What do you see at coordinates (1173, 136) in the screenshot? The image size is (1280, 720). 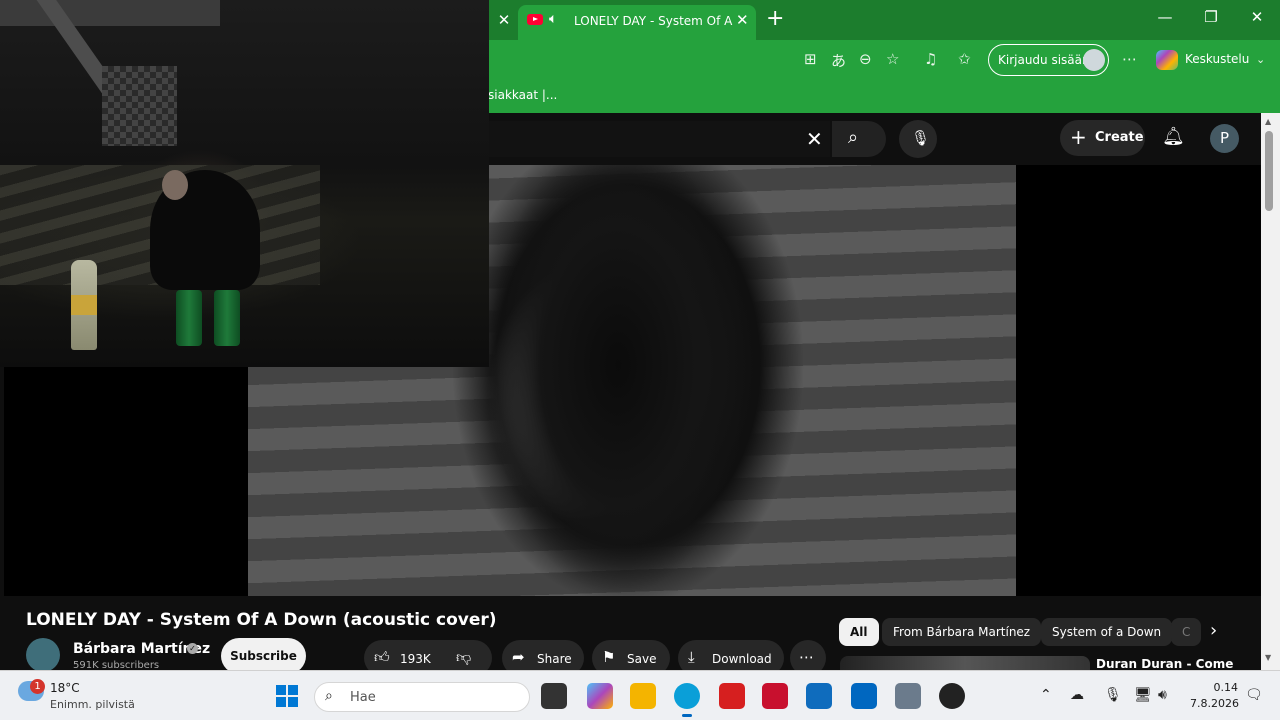 I see `notifications-bell-icon: 🔔︎` at bounding box center [1173, 136].